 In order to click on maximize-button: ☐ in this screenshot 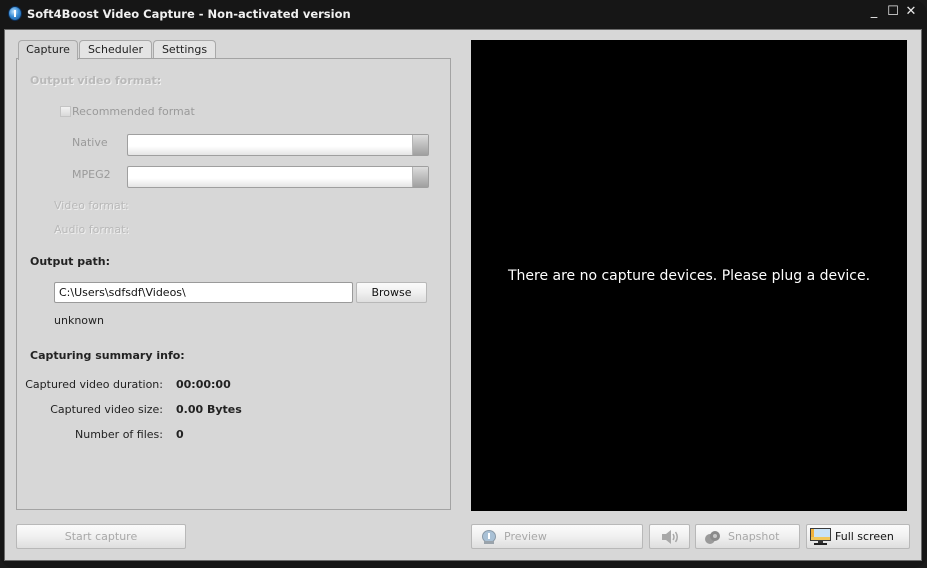, I will do `click(893, 12)`.